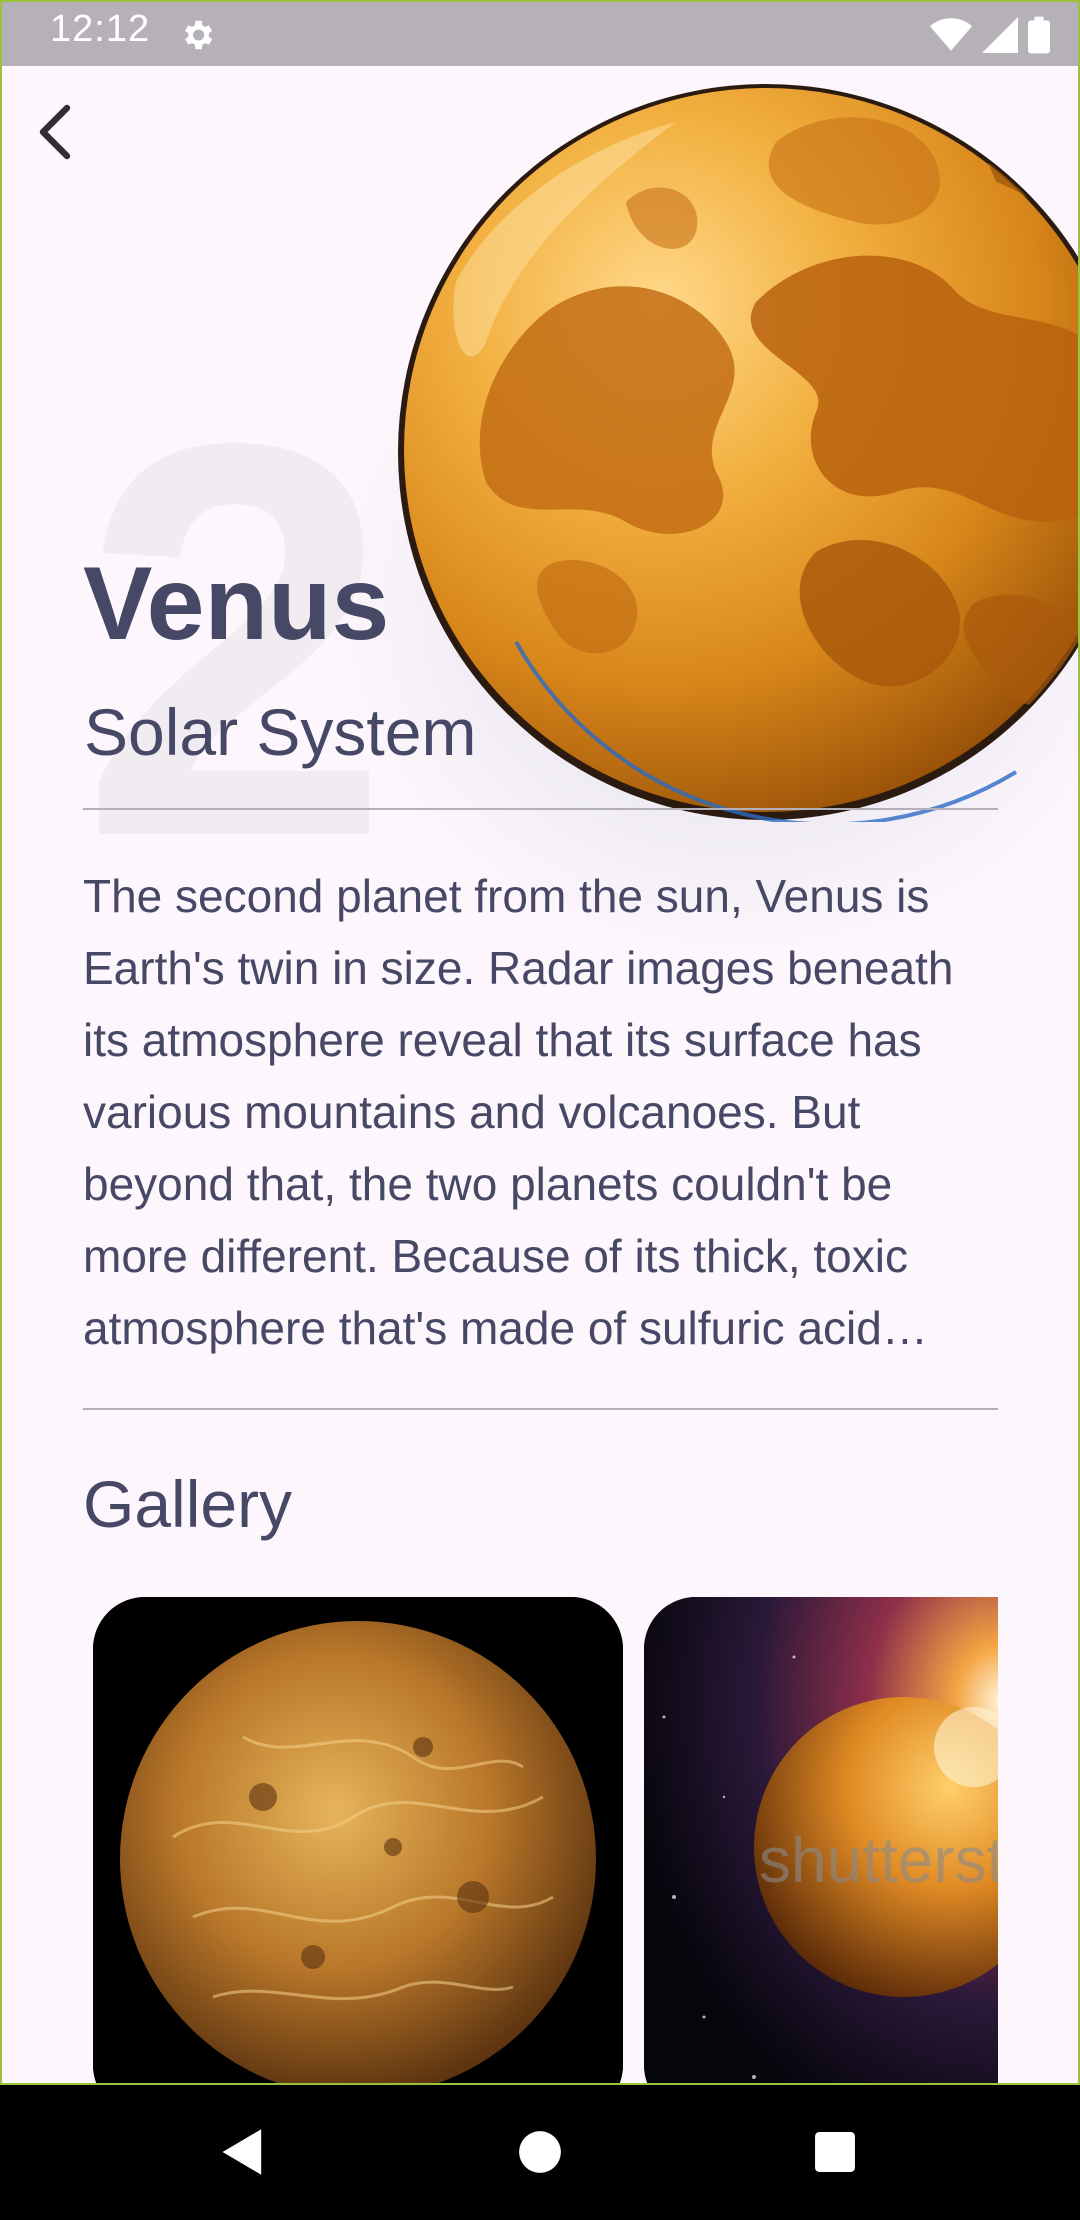 This screenshot has height=2220, width=1080. I want to click on wifi-icon, so click(951, 34).